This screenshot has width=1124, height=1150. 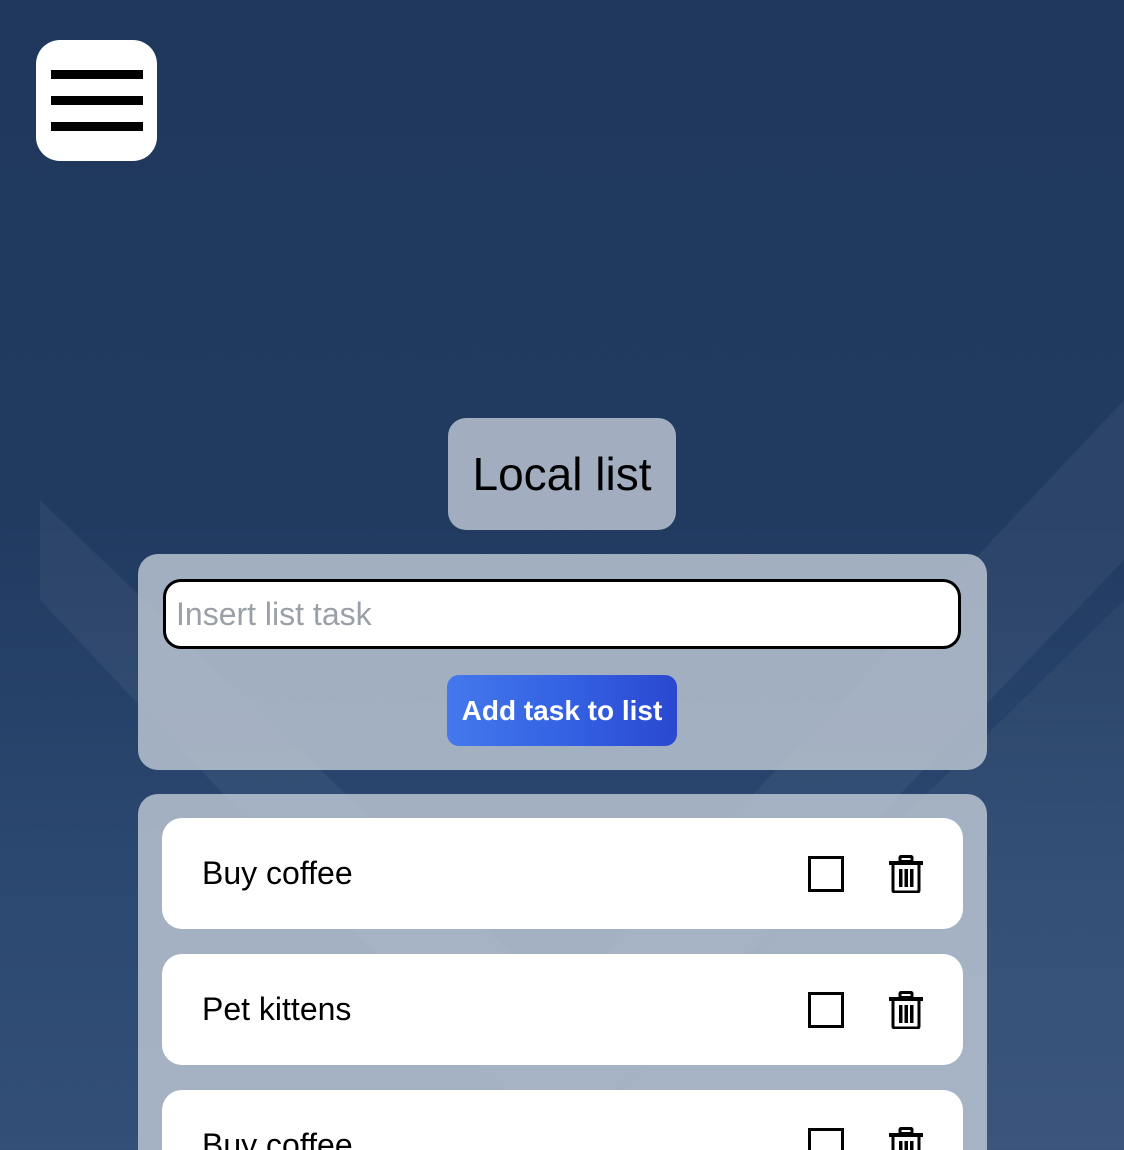 I want to click on menu-button, so click(x=96, y=100).